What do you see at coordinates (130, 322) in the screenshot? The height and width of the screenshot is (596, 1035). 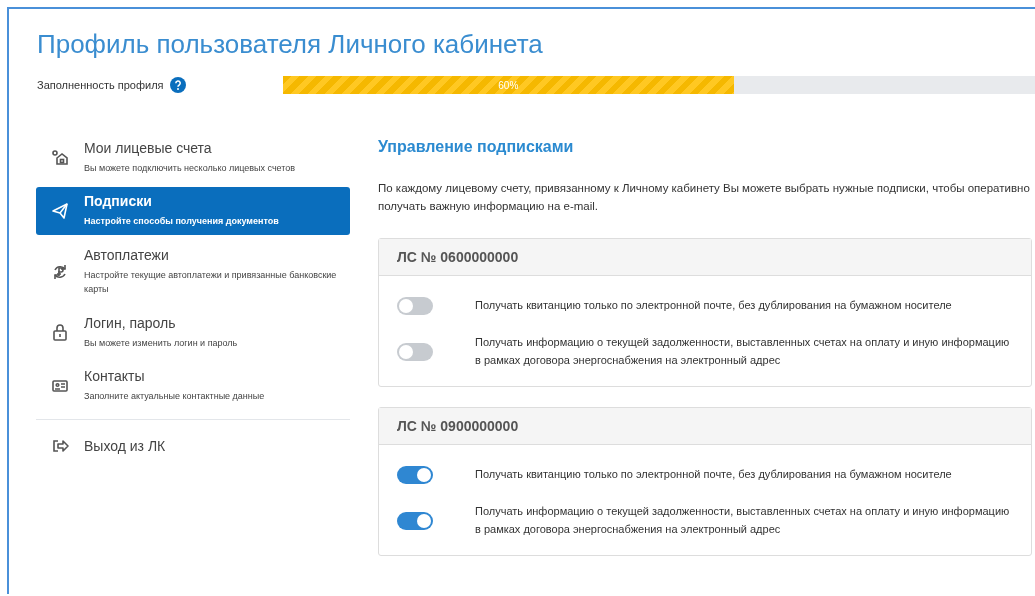 I see `item-title: Логин, пароль` at bounding box center [130, 322].